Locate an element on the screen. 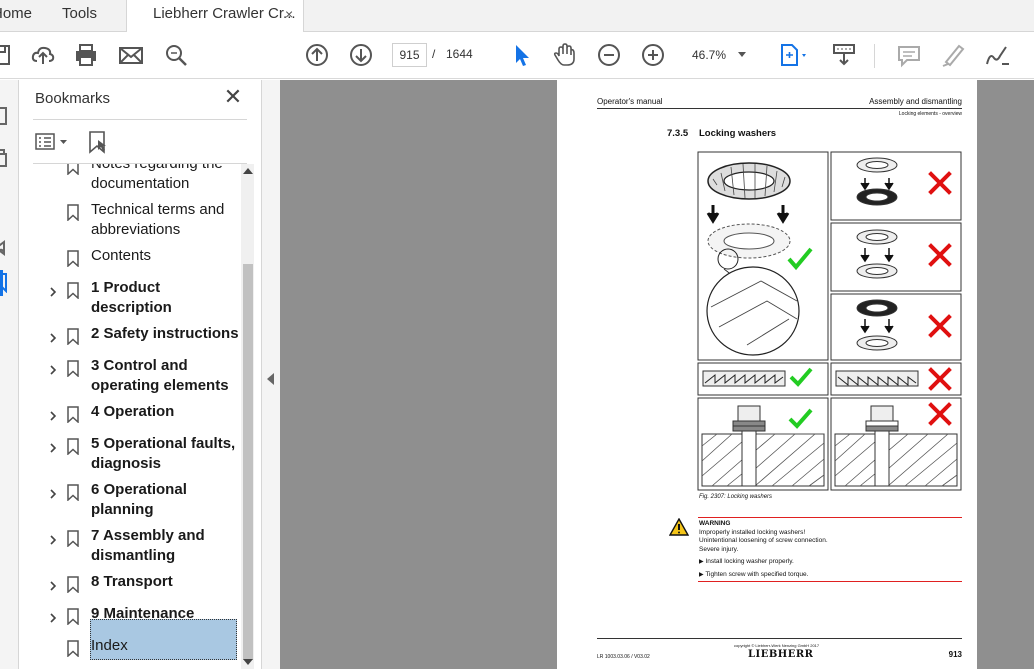  warning-bottom-rule is located at coordinates (830, 581).